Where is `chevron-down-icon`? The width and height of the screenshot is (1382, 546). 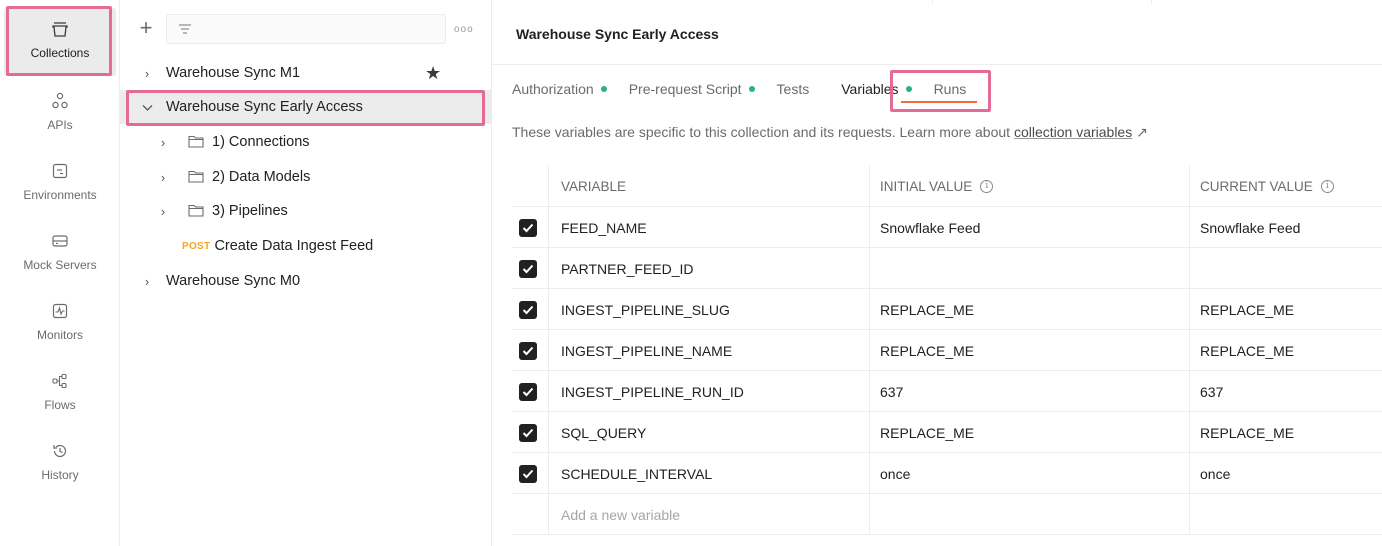 chevron-down-icon is located at coordinates (147, 107).